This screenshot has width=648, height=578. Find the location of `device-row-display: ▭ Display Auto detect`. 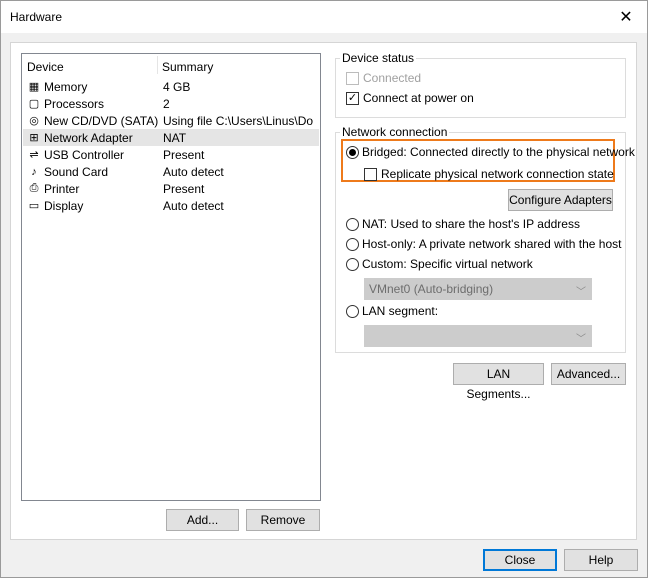

device-row-display: ▭ Display Auto detect is located at coordinates (171, 205).